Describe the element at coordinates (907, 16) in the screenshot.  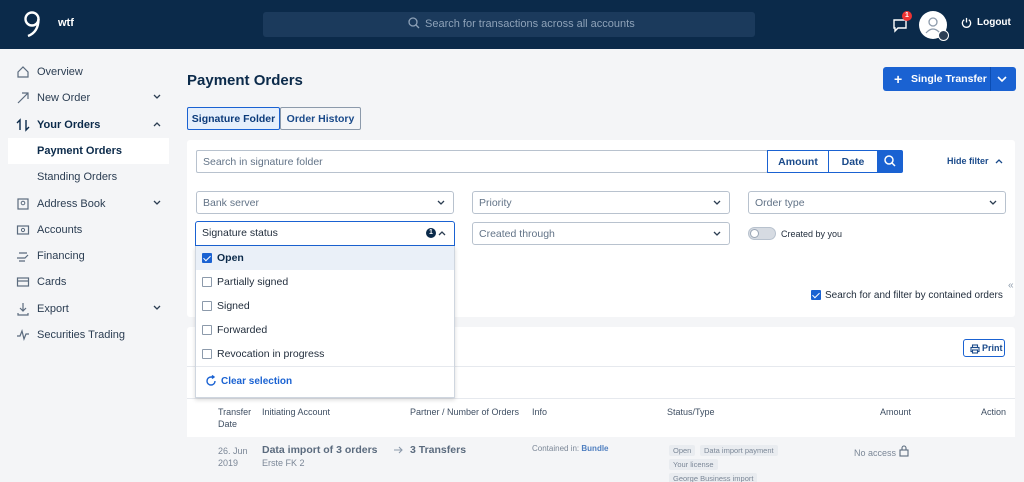
I see `notification-badge: 1` at that location.